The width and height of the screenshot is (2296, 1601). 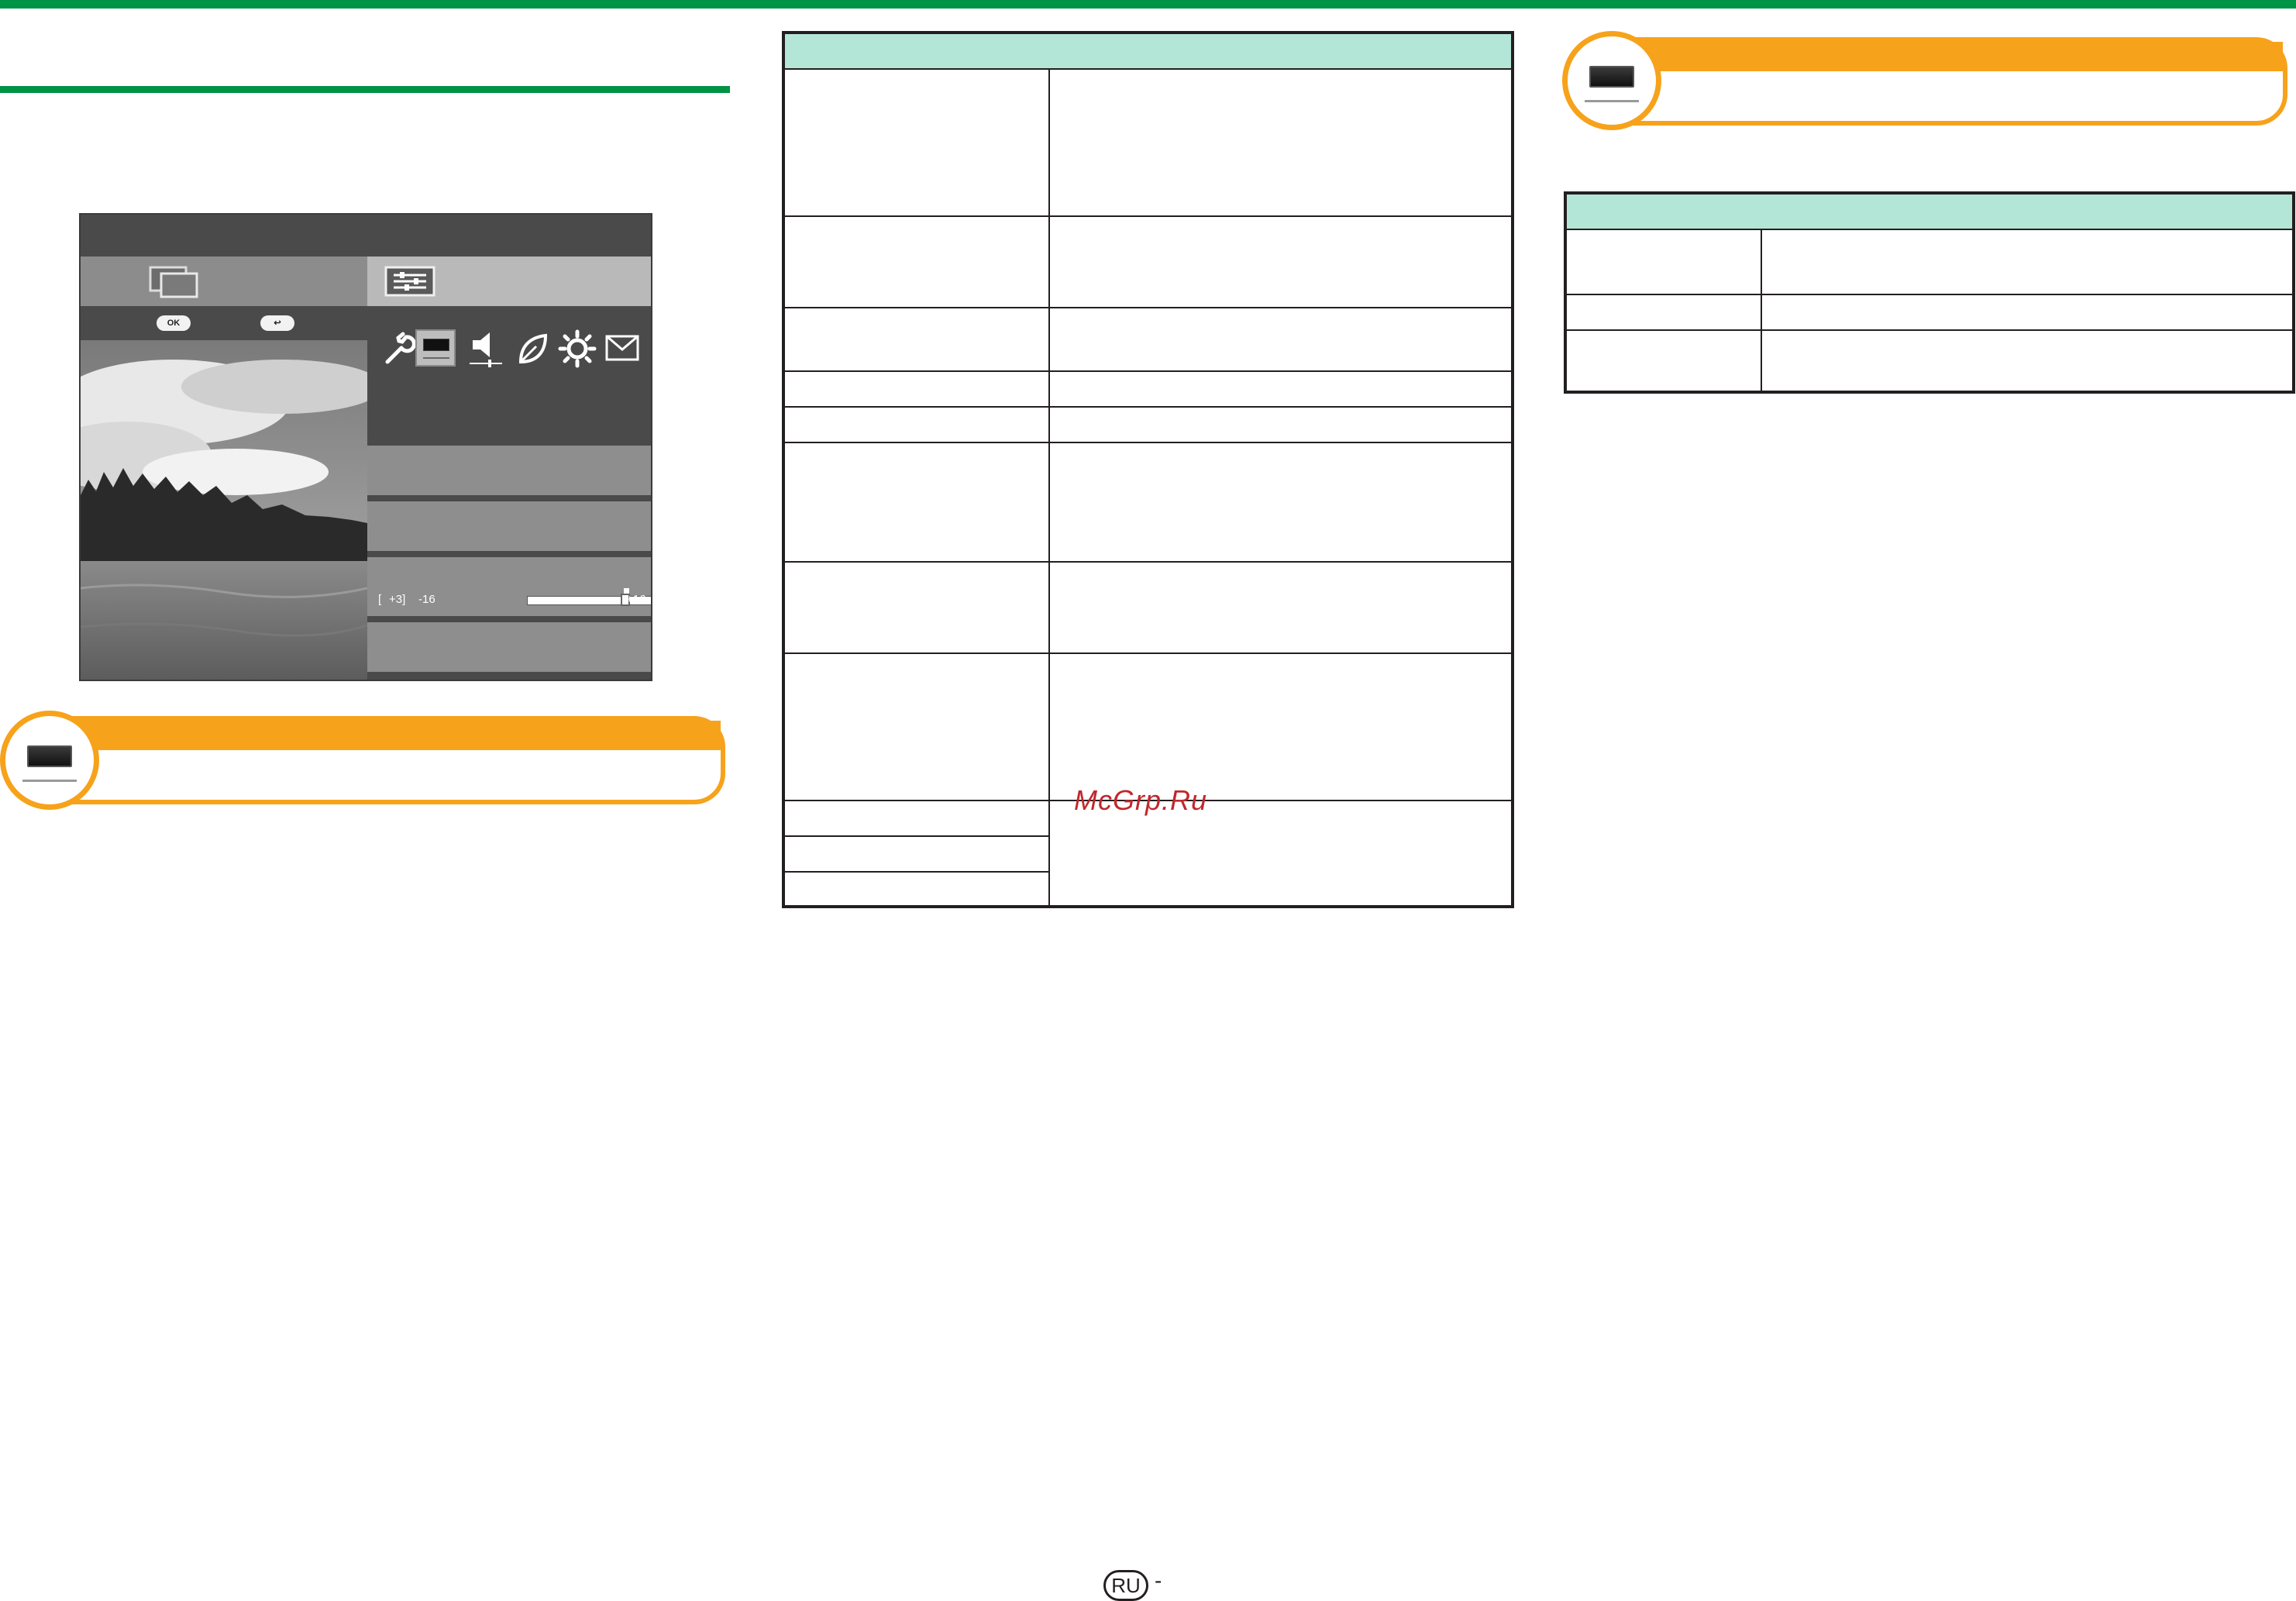 What do you see at coordinates (224, 281) in the screenshot?
I see `tv-tab-inputs` at bounding box center [224, 281].